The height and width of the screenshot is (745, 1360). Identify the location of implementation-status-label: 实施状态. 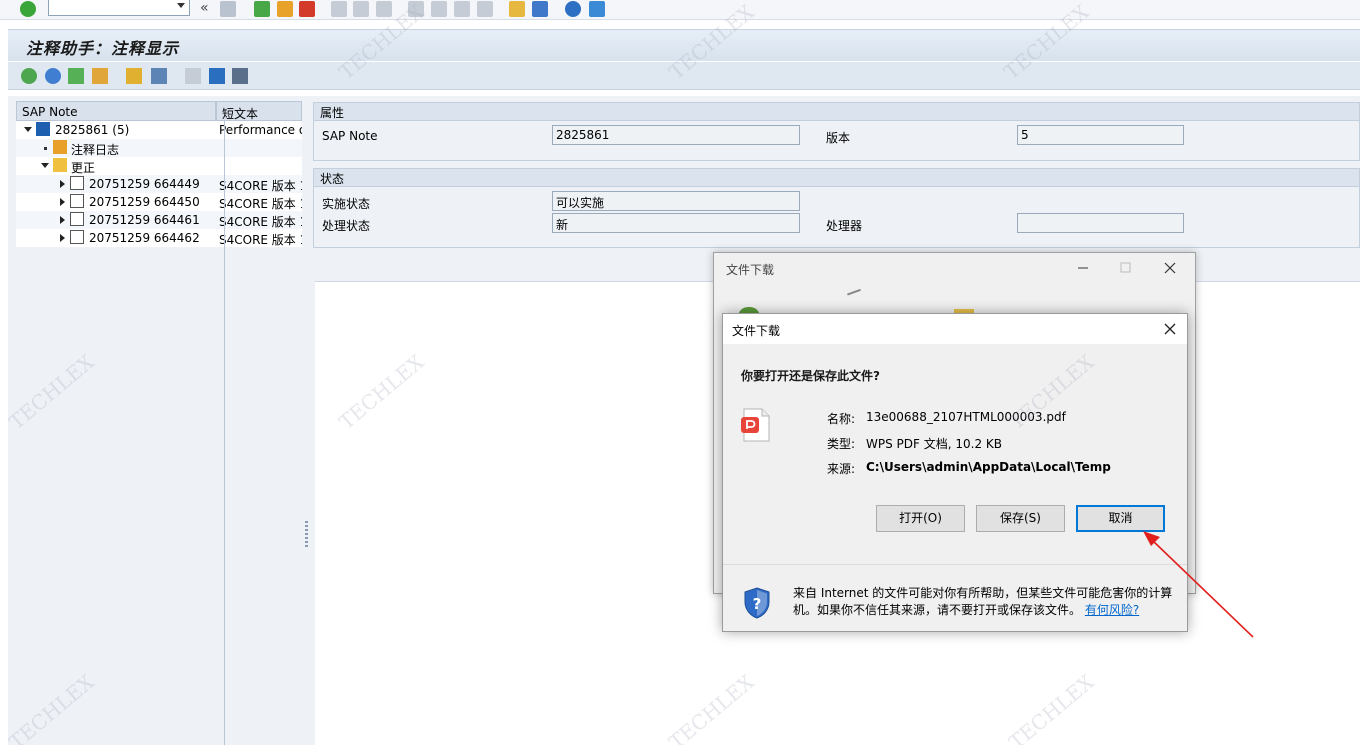
(346, 204).